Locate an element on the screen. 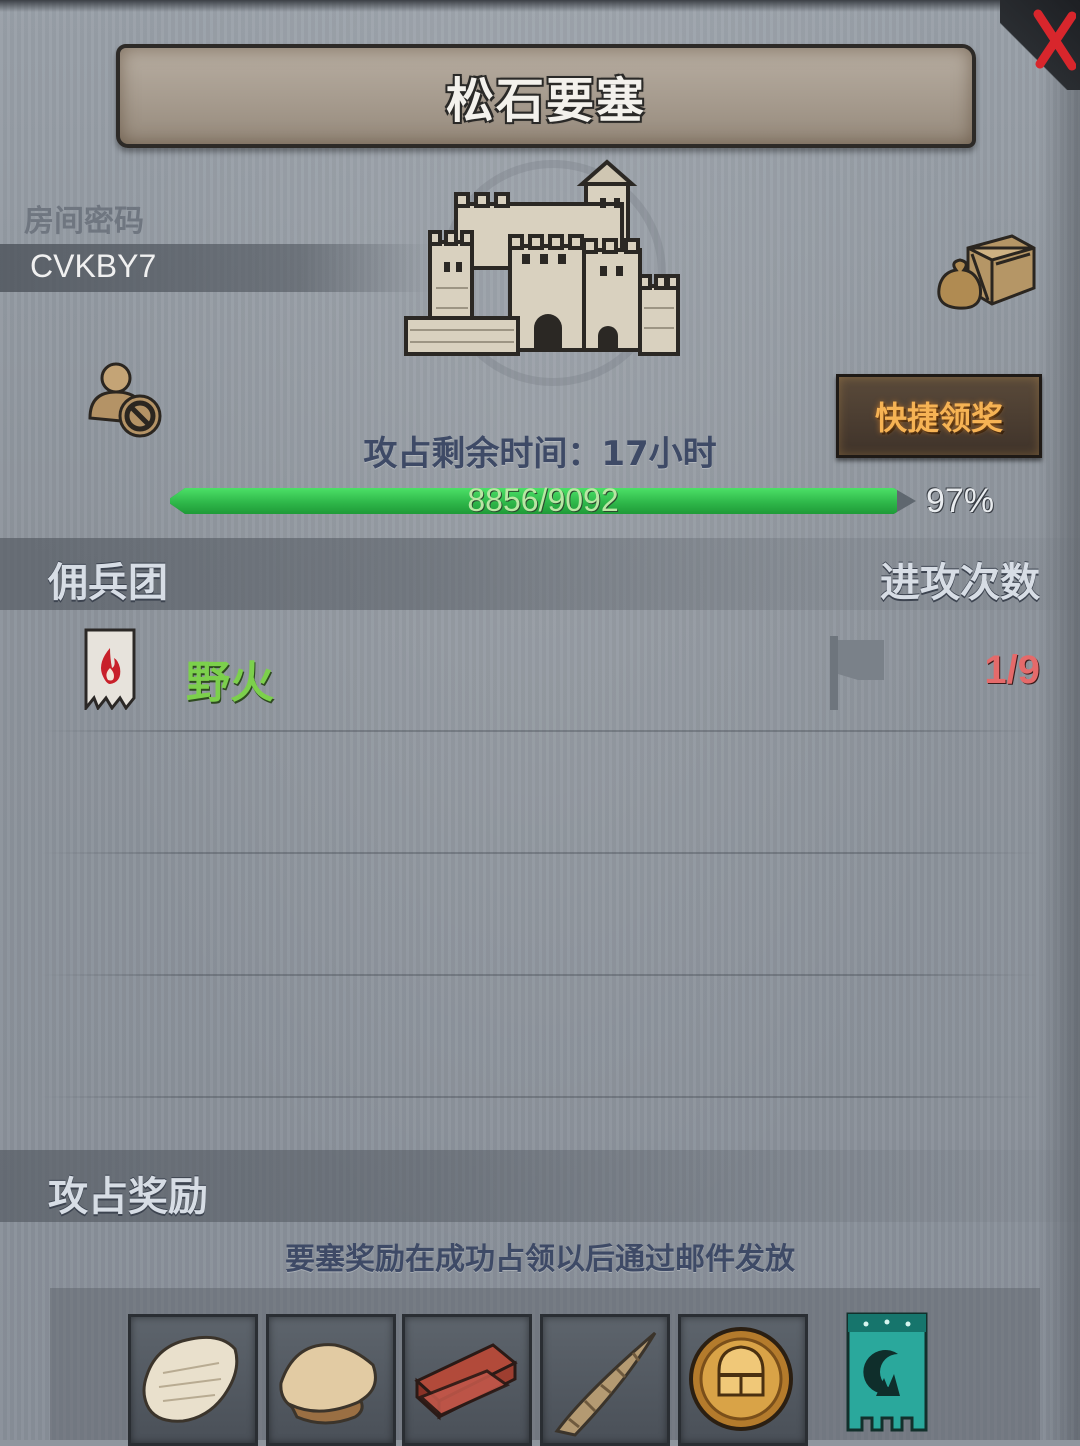 The image size is (1080, 1446). rewards-header: 攻占奖励 is located at coordinates (128, 1197).